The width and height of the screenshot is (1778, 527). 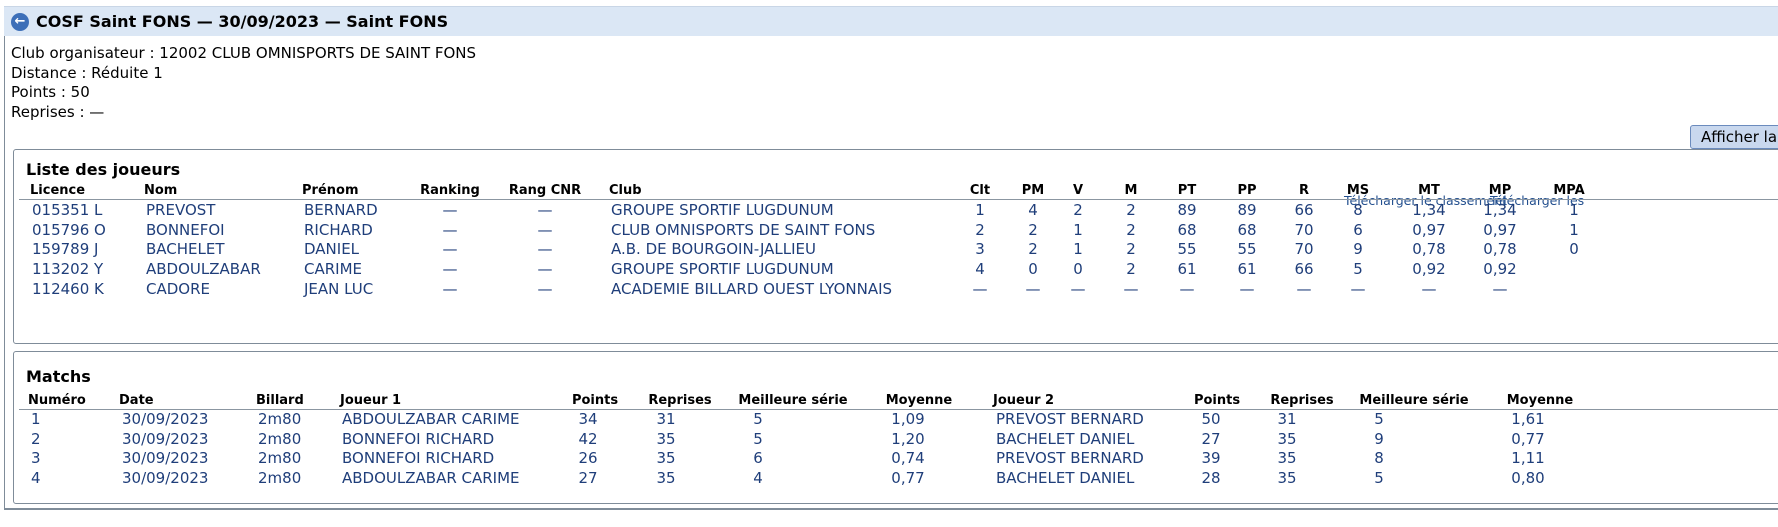 What do you see at coordinates (185, 249) in the screenshot?
I see `player-cell: BACHELET` at bounding box center [185, 249].